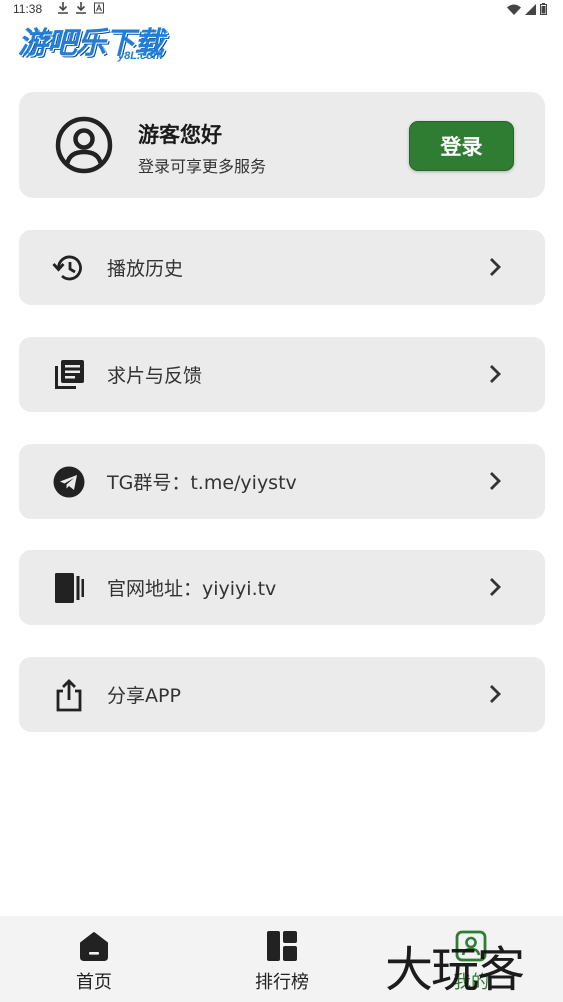  What do you see at coordinates (145, 269) in the screenshot?
I see `menu-label: 播放历史` at bounding box center [145, 269].